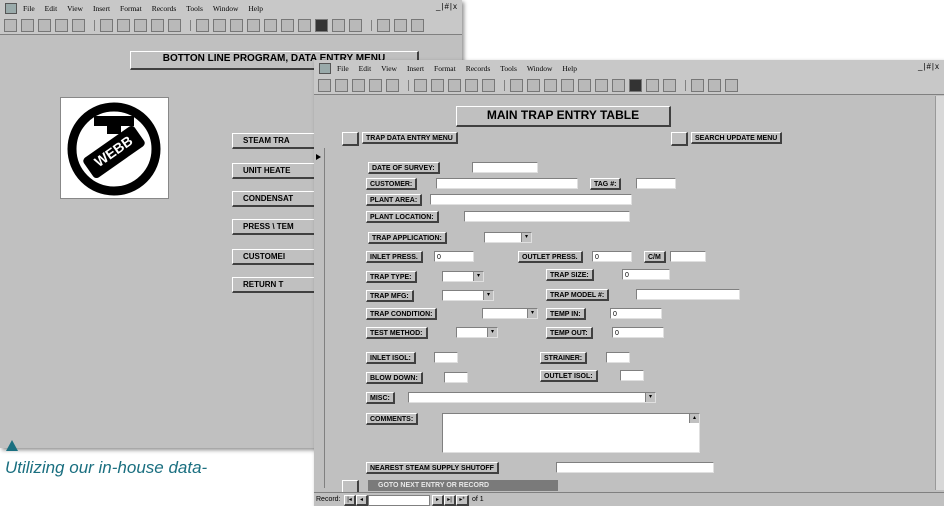 The width and height of the screenshot is (944, 506). Describe the element at coordinates (531, 199) in the screenshot. I see `plant-area-field` at that location.